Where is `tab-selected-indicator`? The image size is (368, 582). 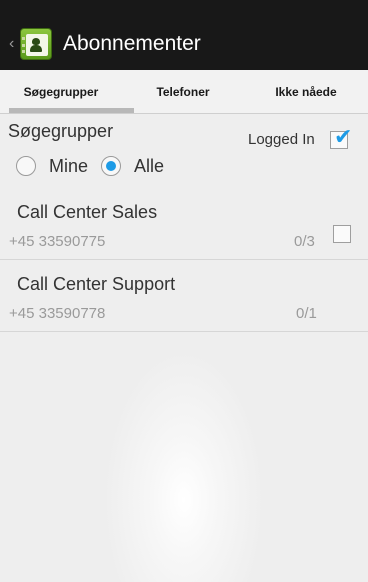
tab-selected-indicator is located at coordinates (71, 110).